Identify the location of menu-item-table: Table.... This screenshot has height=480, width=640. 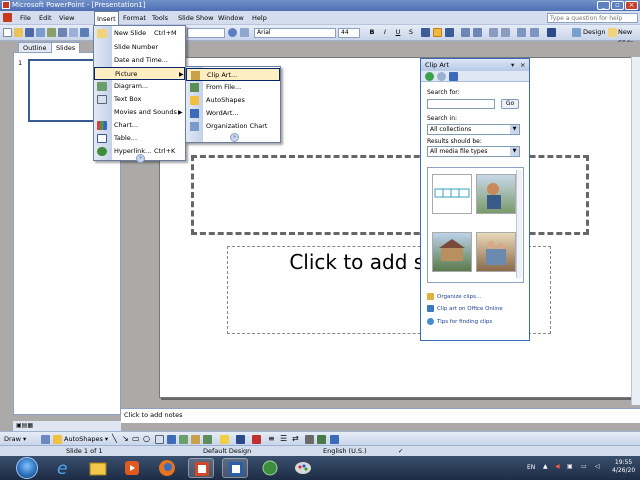
(139, 138).